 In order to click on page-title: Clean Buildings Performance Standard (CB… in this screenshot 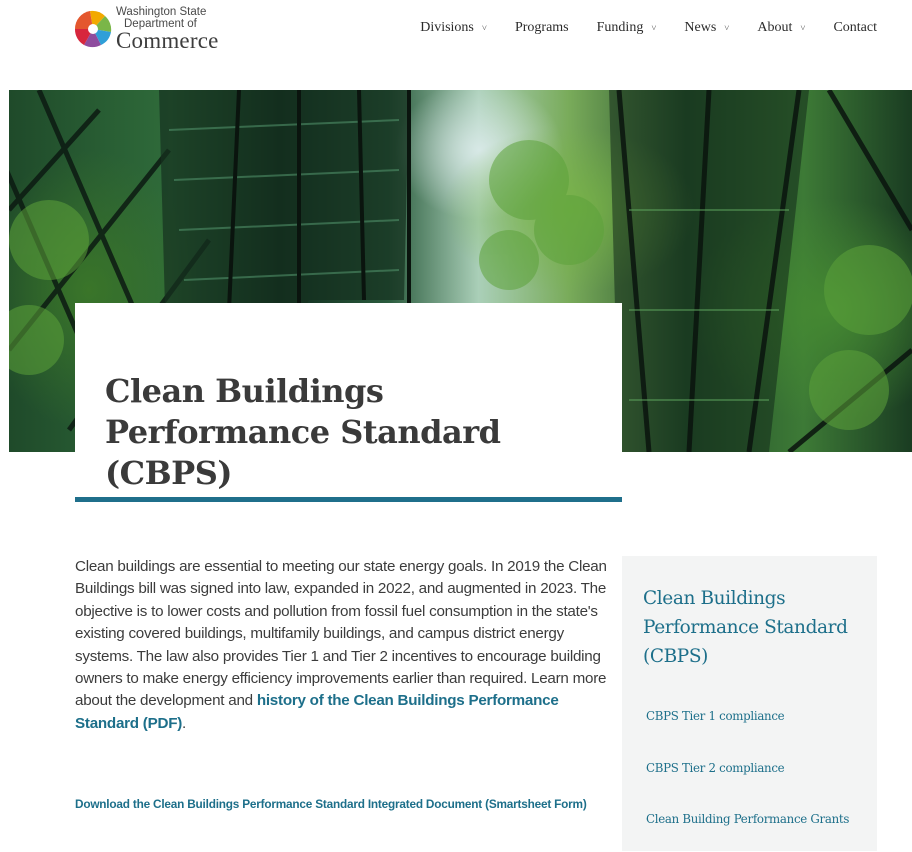, I will do `click(303, 432)`.